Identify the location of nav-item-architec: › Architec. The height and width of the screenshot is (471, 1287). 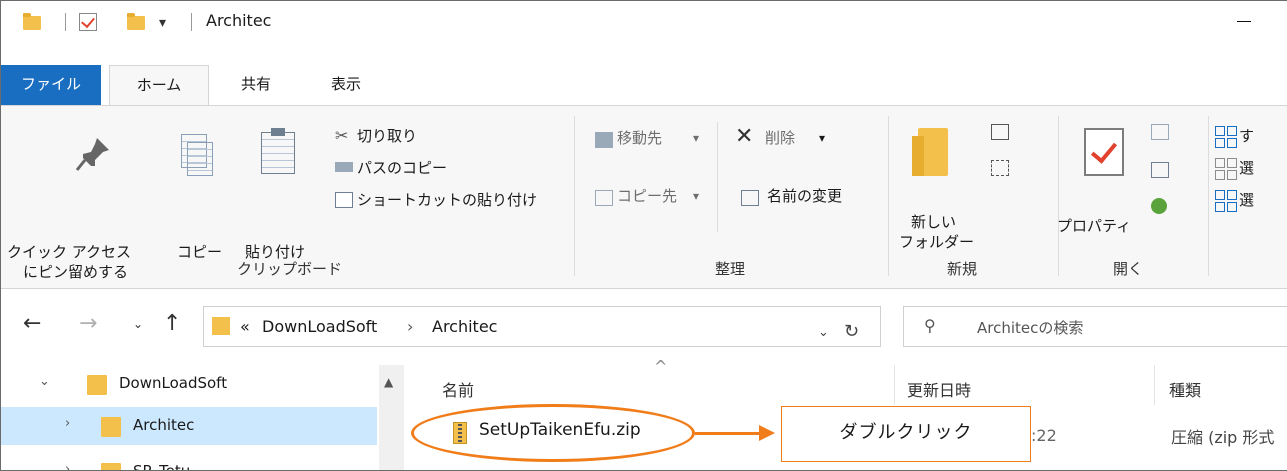
(189, 426).